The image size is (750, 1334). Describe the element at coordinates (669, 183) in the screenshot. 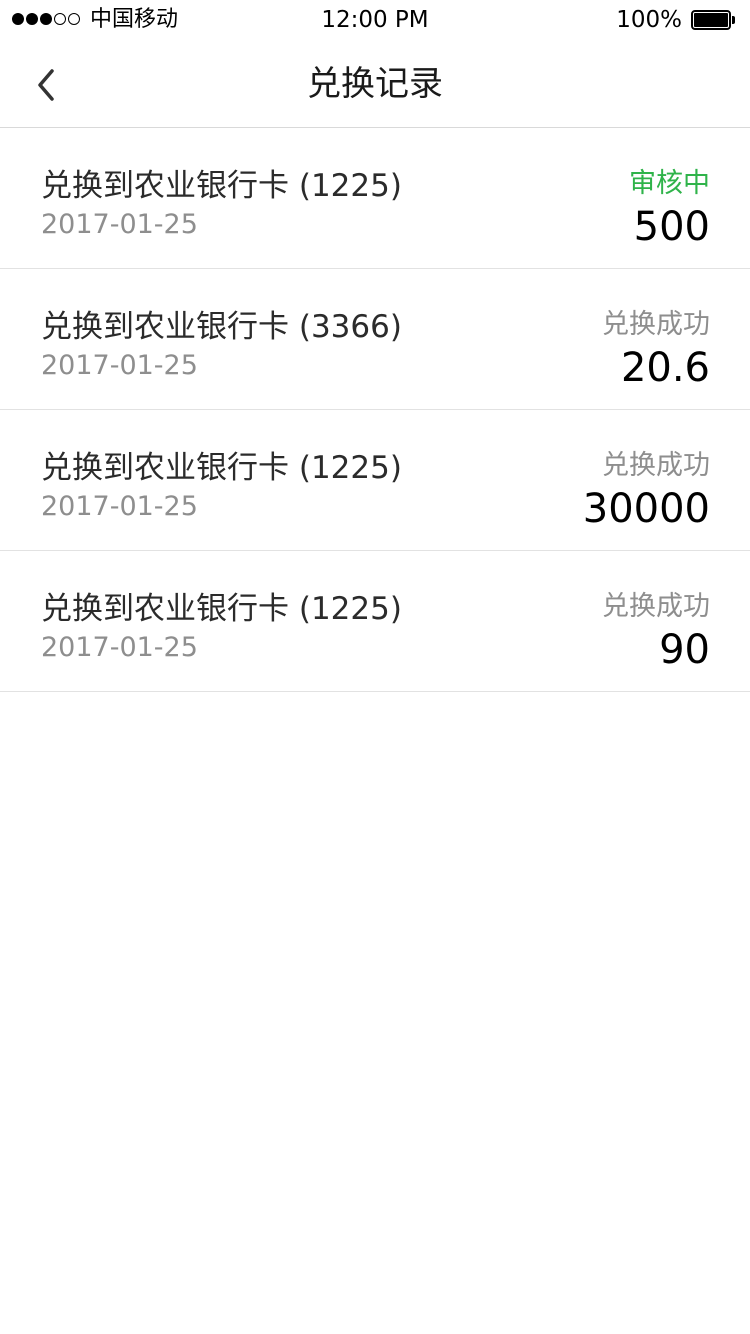

I see `status-badge: 审核中` at that location.